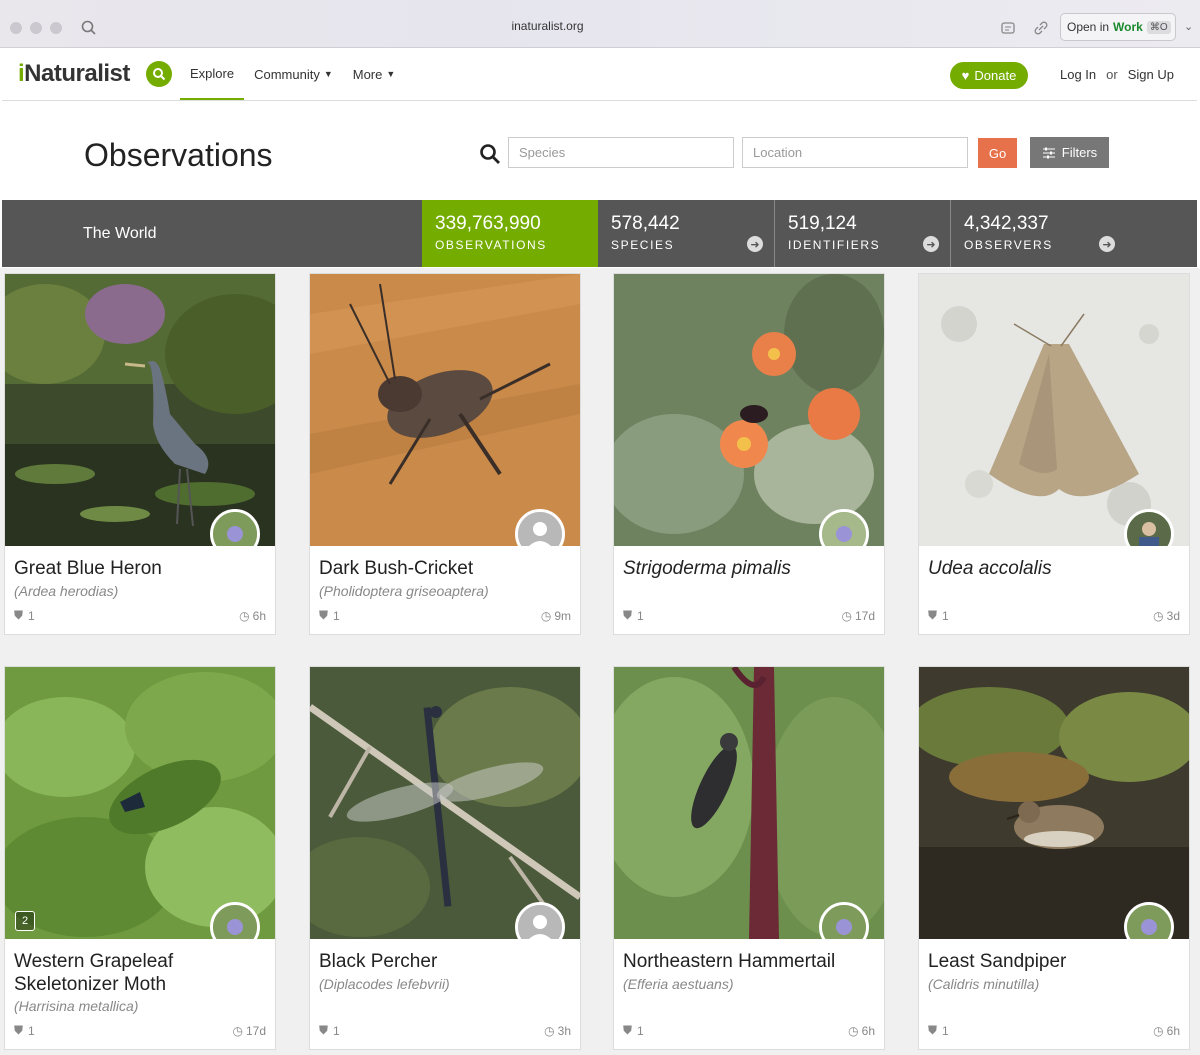  What do you see at coordinates (678, 984) in the screenshot?
I see `scientific-name: (Efferia aestuans)` at bounding box center [678, 984].